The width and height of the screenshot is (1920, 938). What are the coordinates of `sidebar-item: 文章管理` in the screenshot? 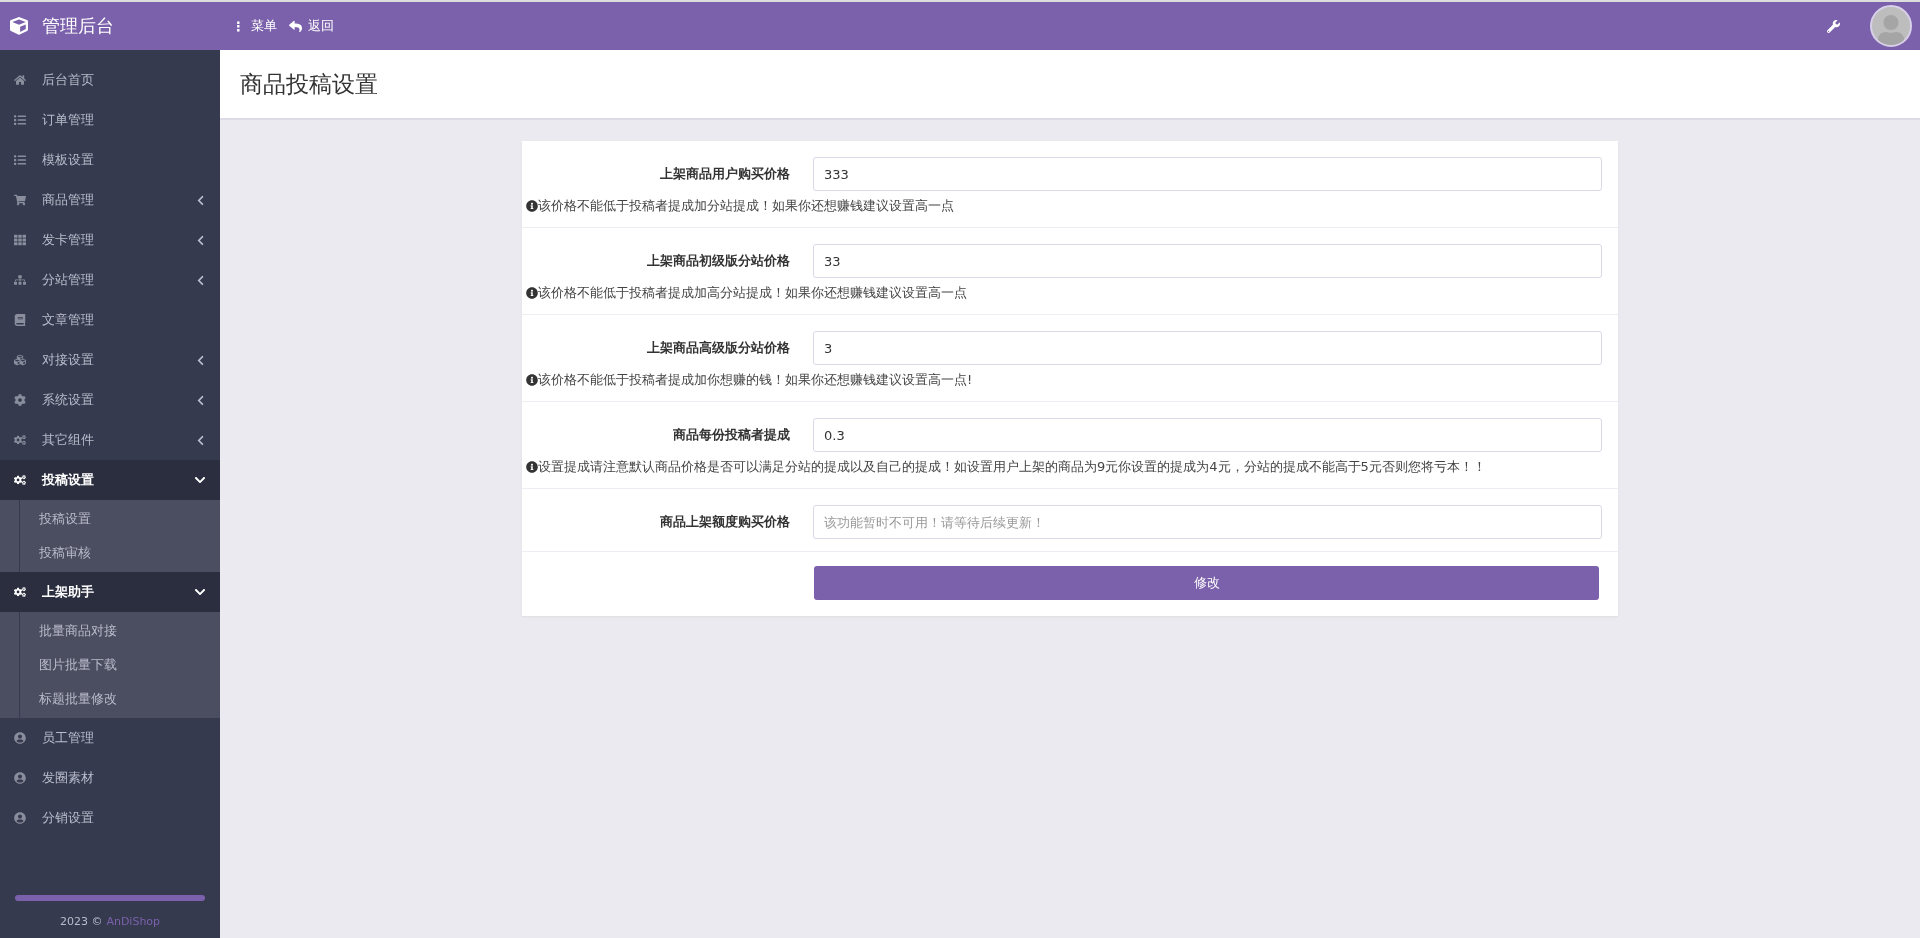 It's located at (110, 320).